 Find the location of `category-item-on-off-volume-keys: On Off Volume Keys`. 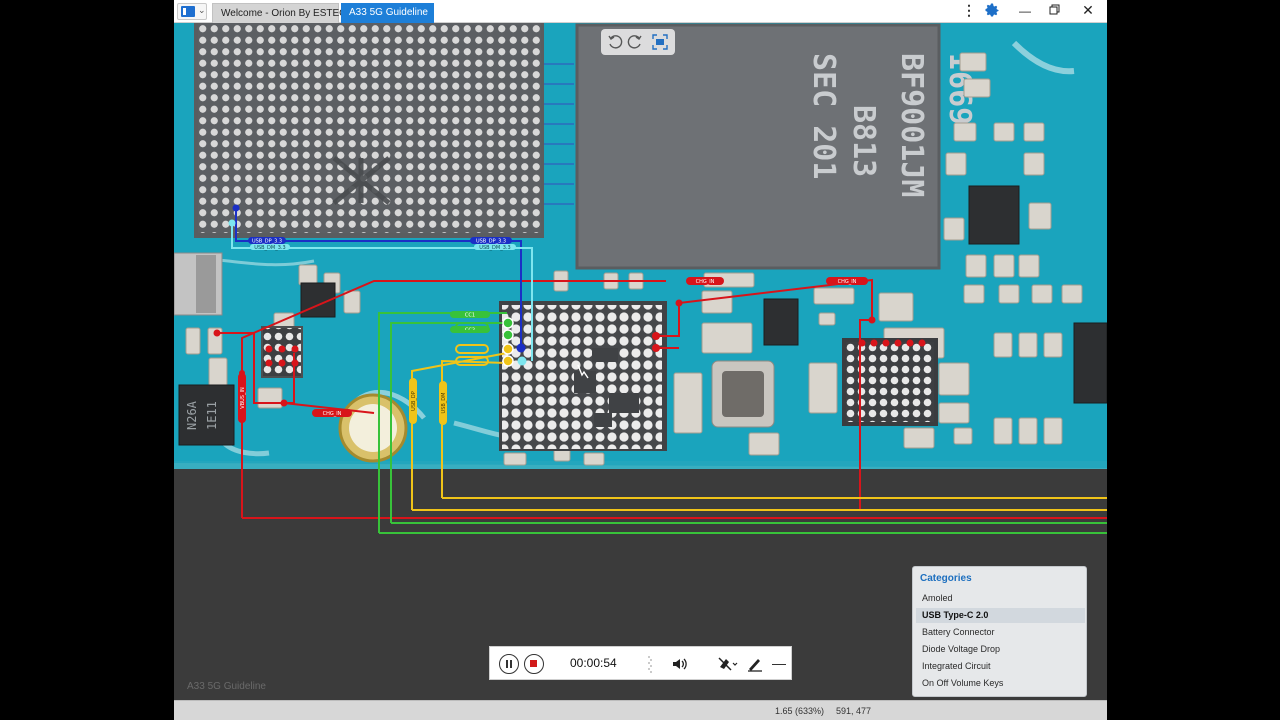

category-item-on-off-volume-keys: On Off Volume Keys is located at coordinates (1000, 683).